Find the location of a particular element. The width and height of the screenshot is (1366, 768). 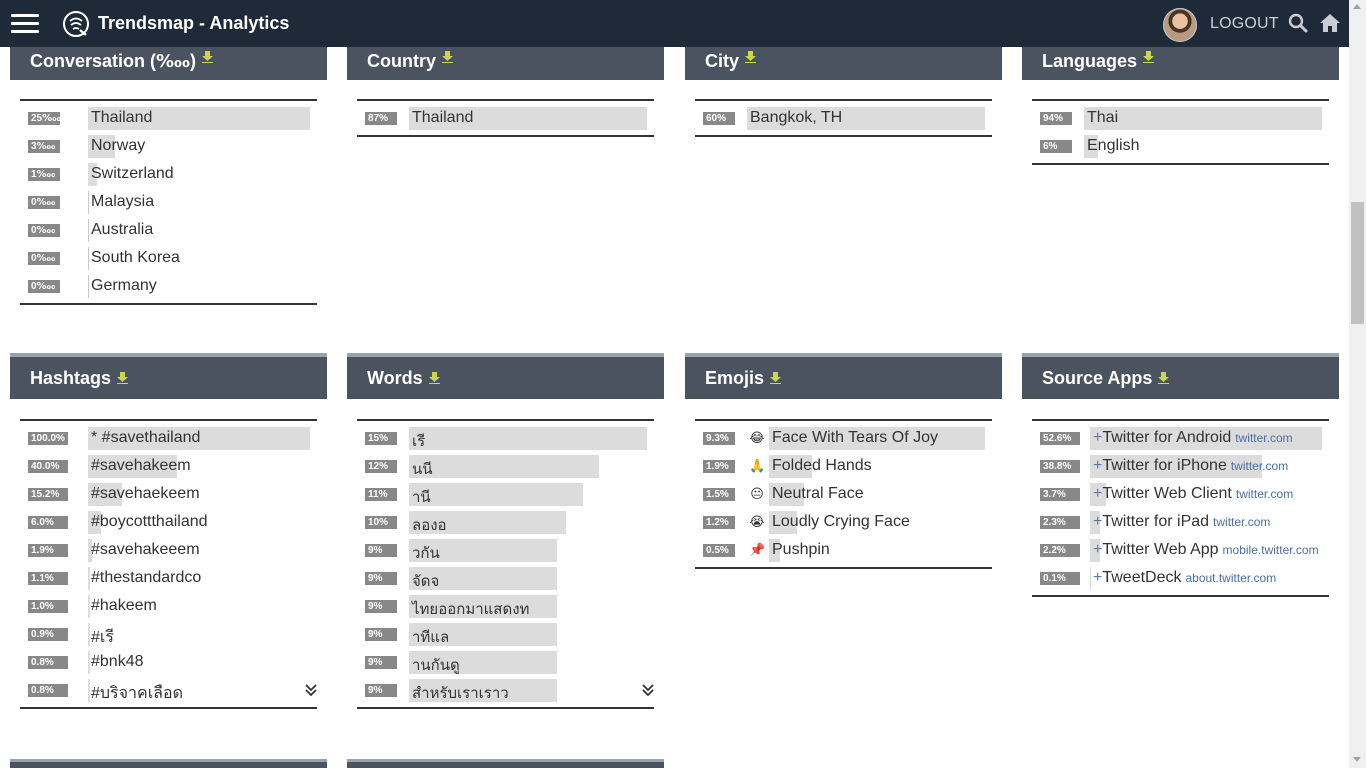

list-item: 9% สำหรับเราเราว is located at coordinates (505, 690).